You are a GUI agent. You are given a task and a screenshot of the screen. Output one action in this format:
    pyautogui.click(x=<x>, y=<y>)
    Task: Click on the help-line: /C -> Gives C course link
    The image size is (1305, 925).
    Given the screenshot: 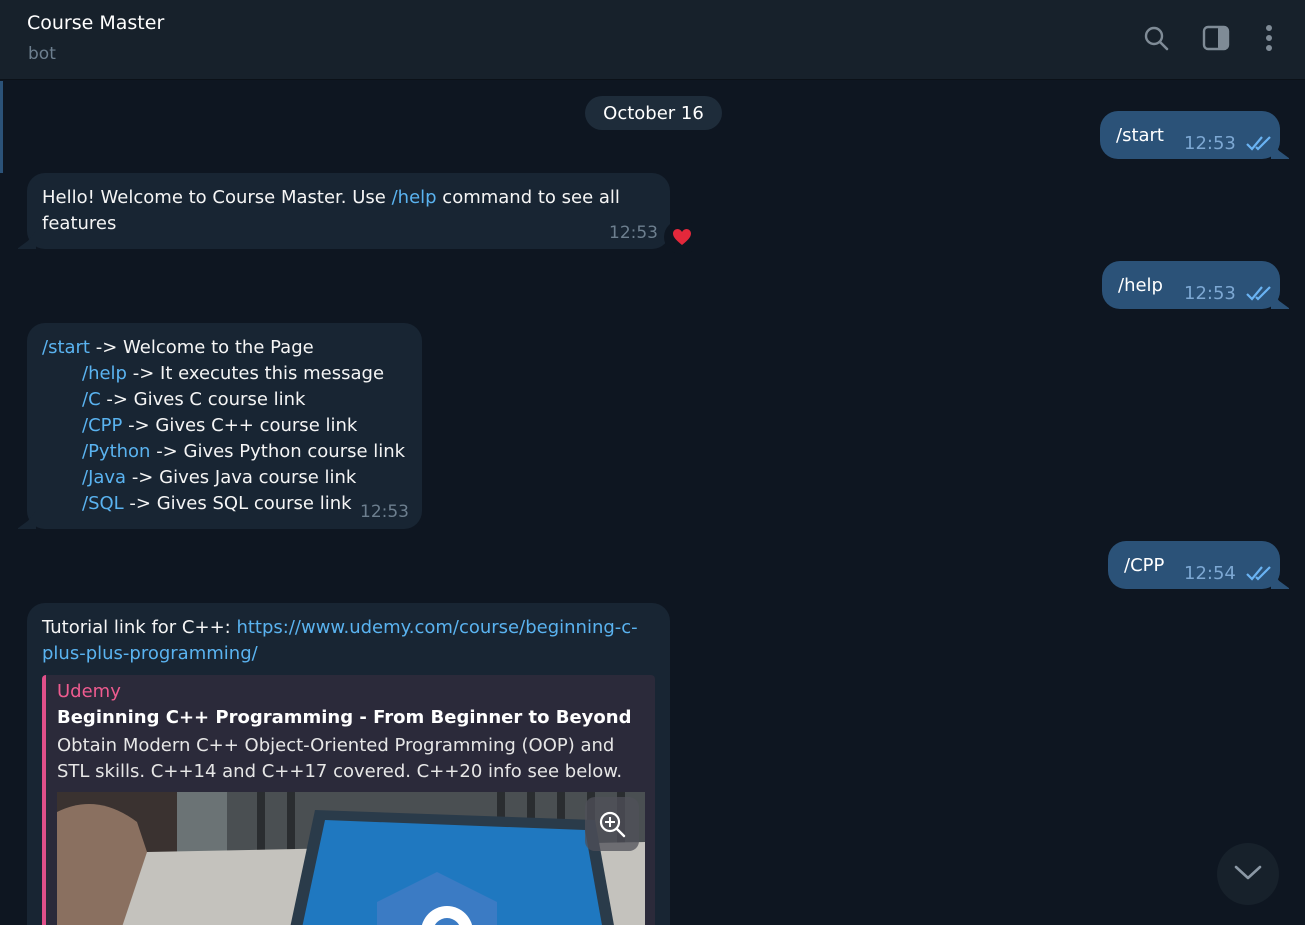 What is the action you would take?
    pyautogui.click(x=193, y=400)
    